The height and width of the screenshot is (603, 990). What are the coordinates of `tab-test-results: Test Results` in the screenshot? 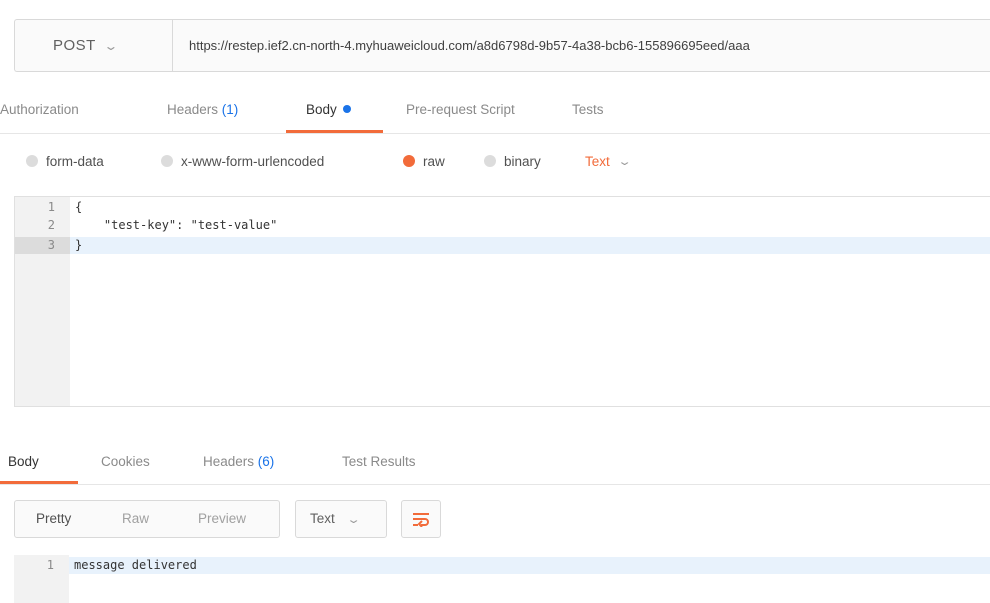 It's located at (379, 462).